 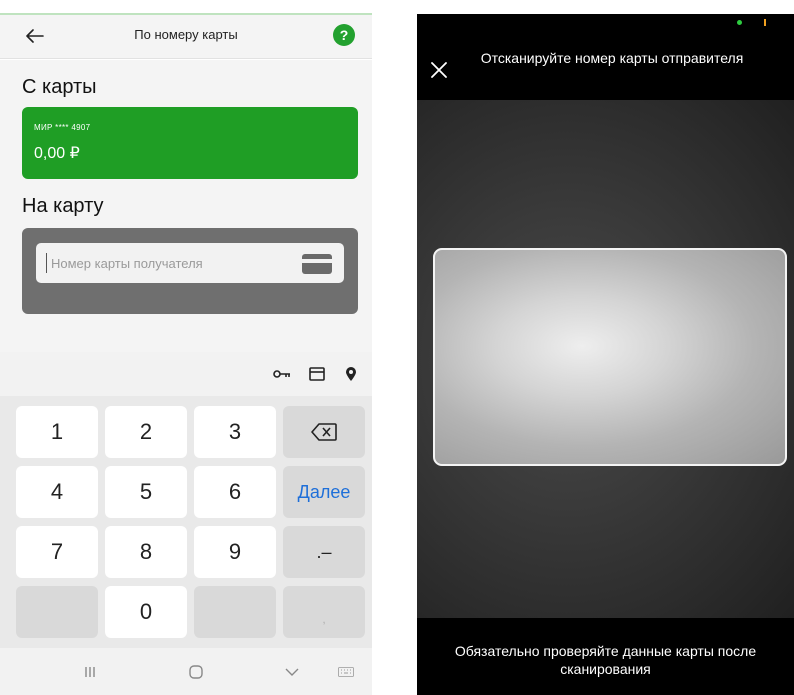 I want to click on destination-card-panel, so click(x=190, y=271).